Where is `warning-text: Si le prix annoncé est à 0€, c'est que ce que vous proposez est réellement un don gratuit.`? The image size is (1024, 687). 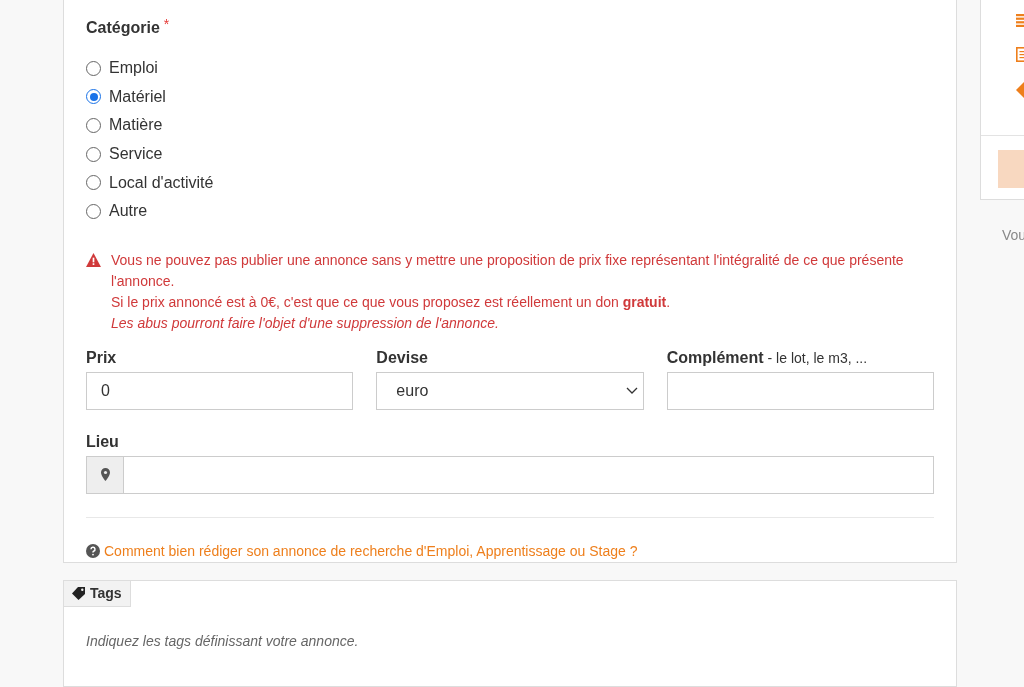
warning-text: Si le prix annoncé est à 0€, c'est que ce que vous proposez est réellement un don gratuit. is located at coordinates (391, 302).